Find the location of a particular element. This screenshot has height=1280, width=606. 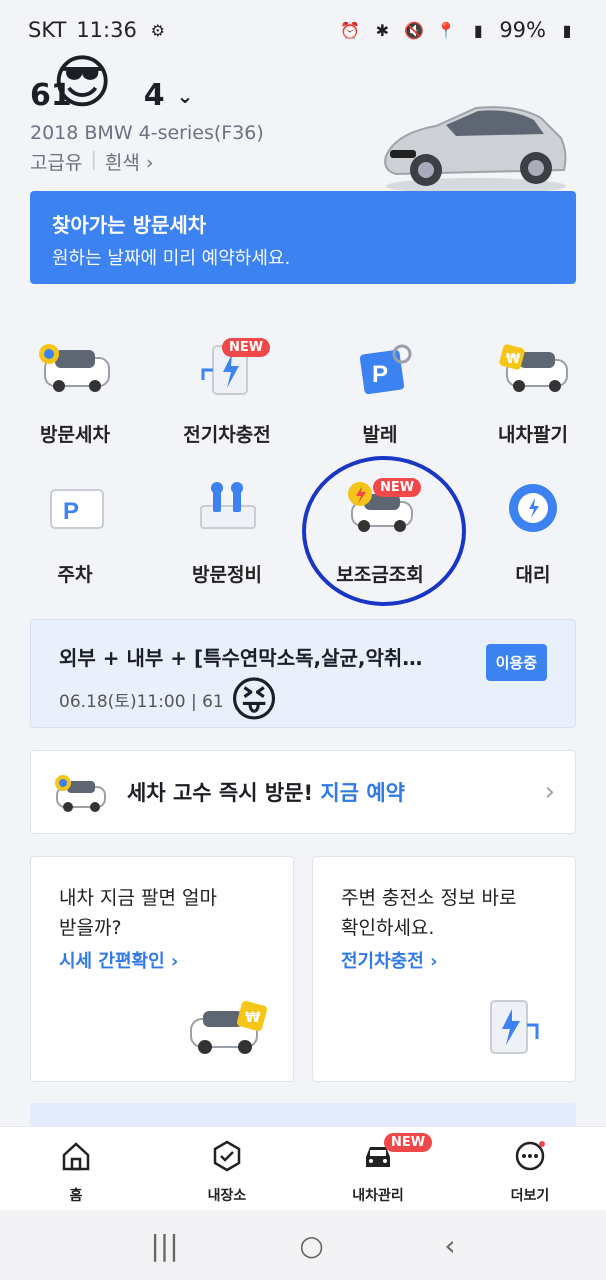

service-label: 방문세차 is located at coordinates (75, 435).